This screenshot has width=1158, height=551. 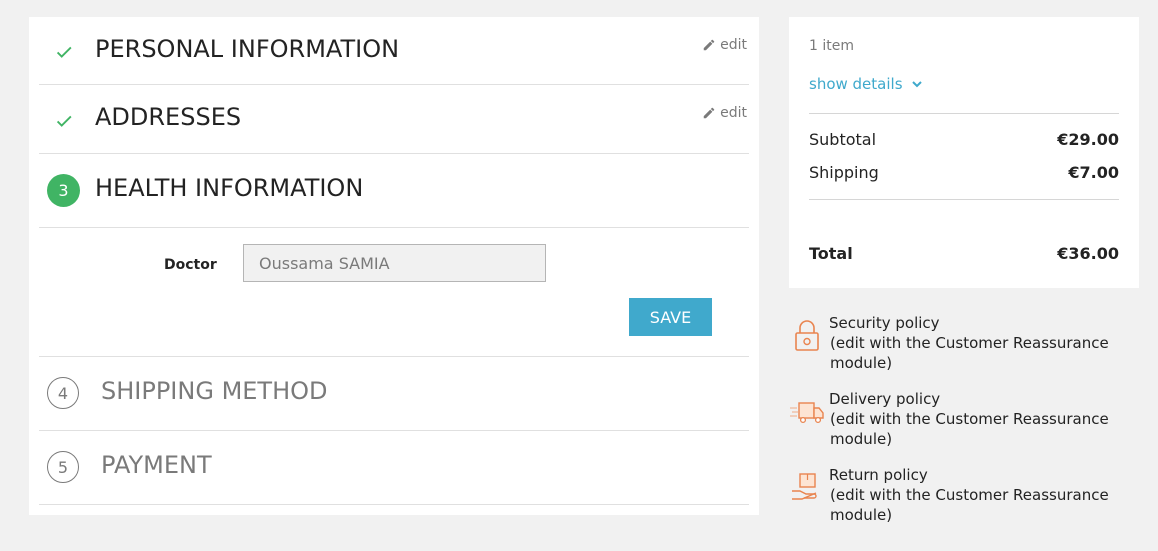 What do you see at coordinates (63, 190) in the screenshot?
I see `step-number-badge: 3` at bounding box center [63, 190].